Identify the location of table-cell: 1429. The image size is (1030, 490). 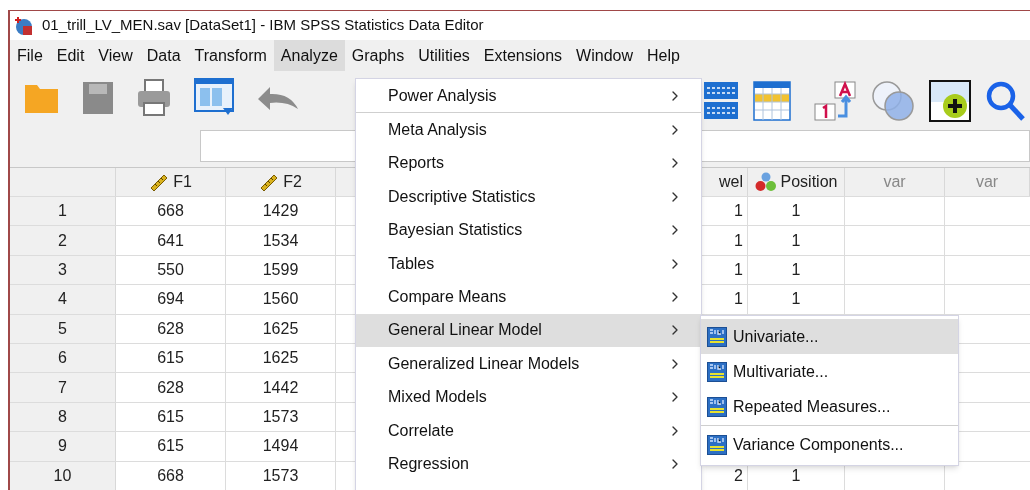
(281, 211).